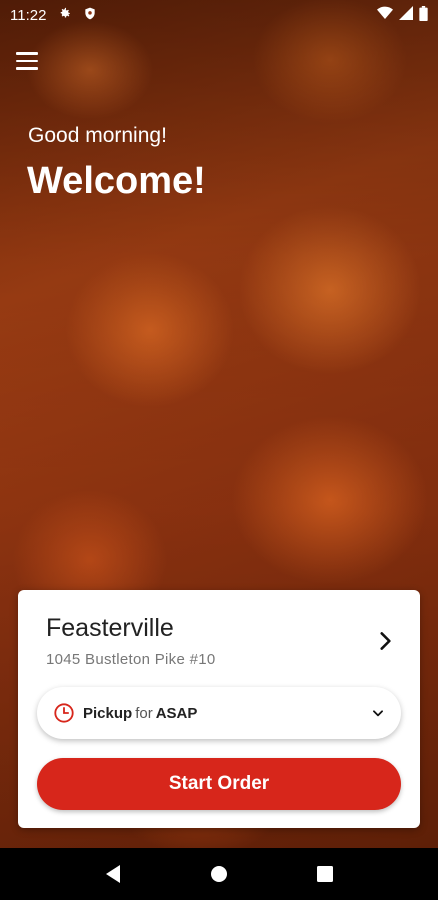 The image size is (438, 900). Describe the element at coordinates (144, 713) in the screenshot. I see `pickup-connector: for` at that location.